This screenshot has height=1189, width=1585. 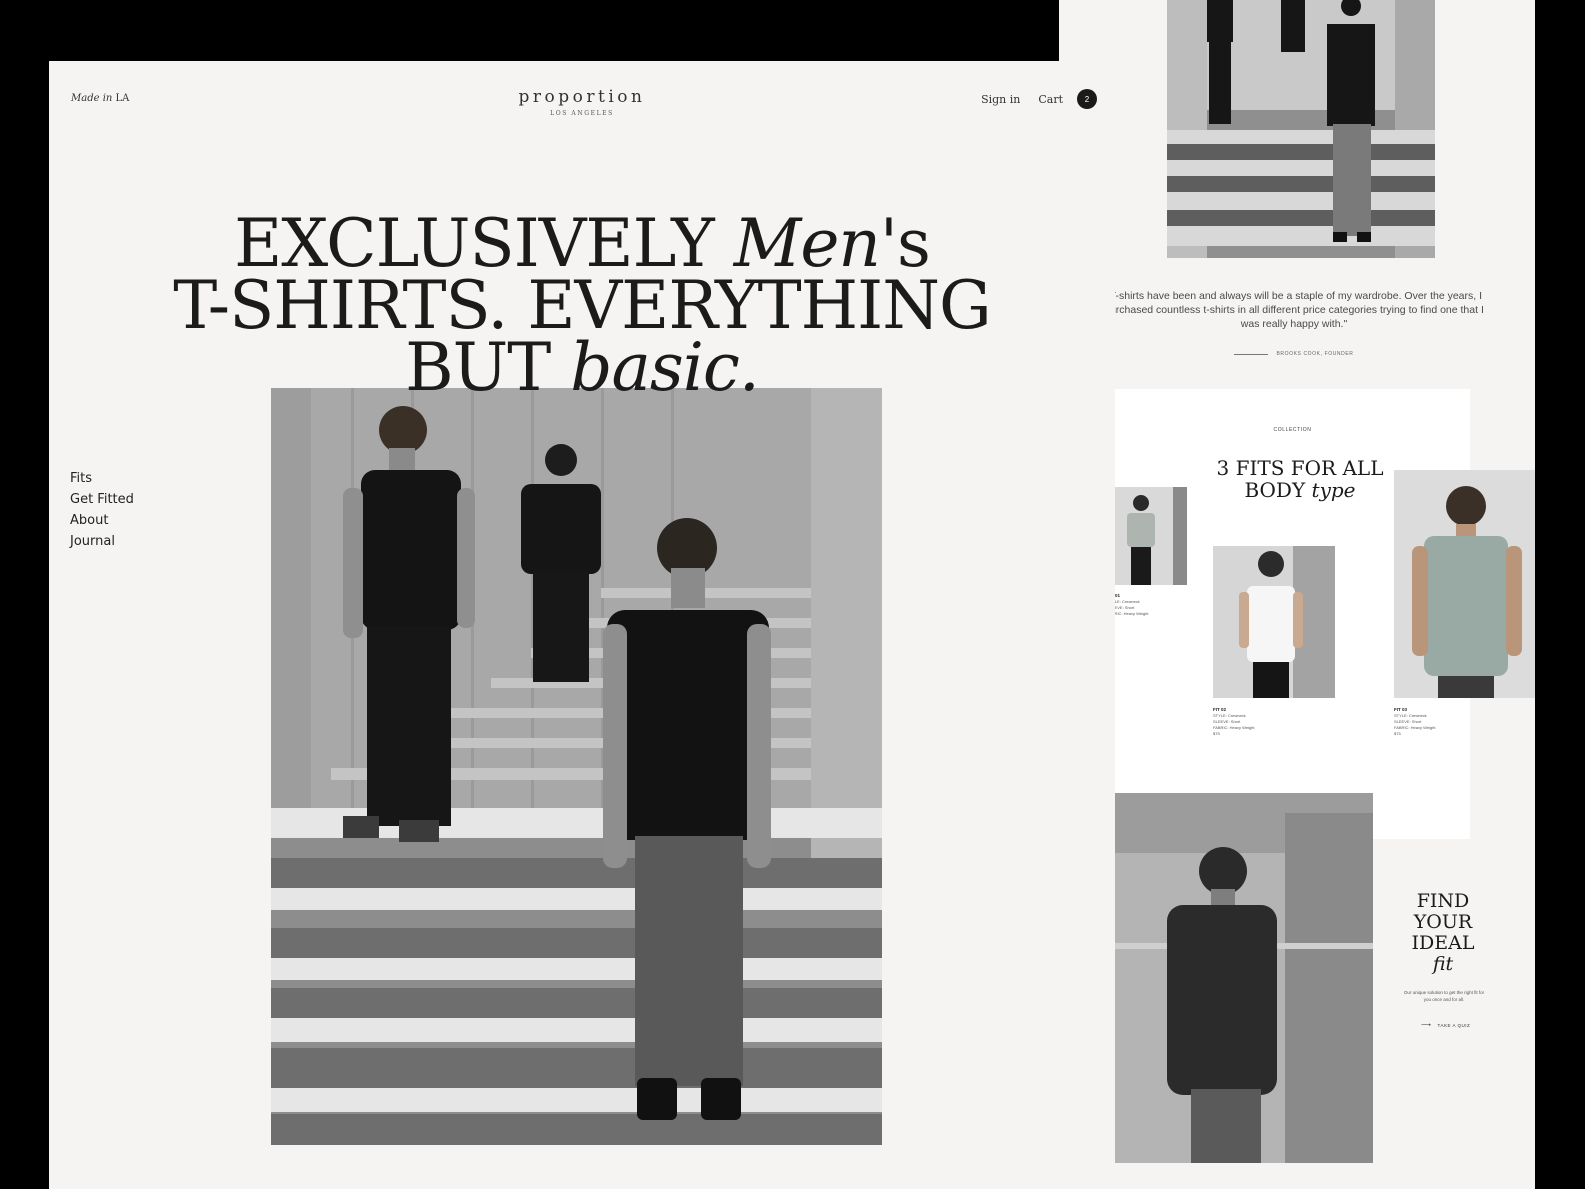 I want to click on testimonial-author-row: BROOKS COOK, FOUNDER, so click(x=1294, y=354).